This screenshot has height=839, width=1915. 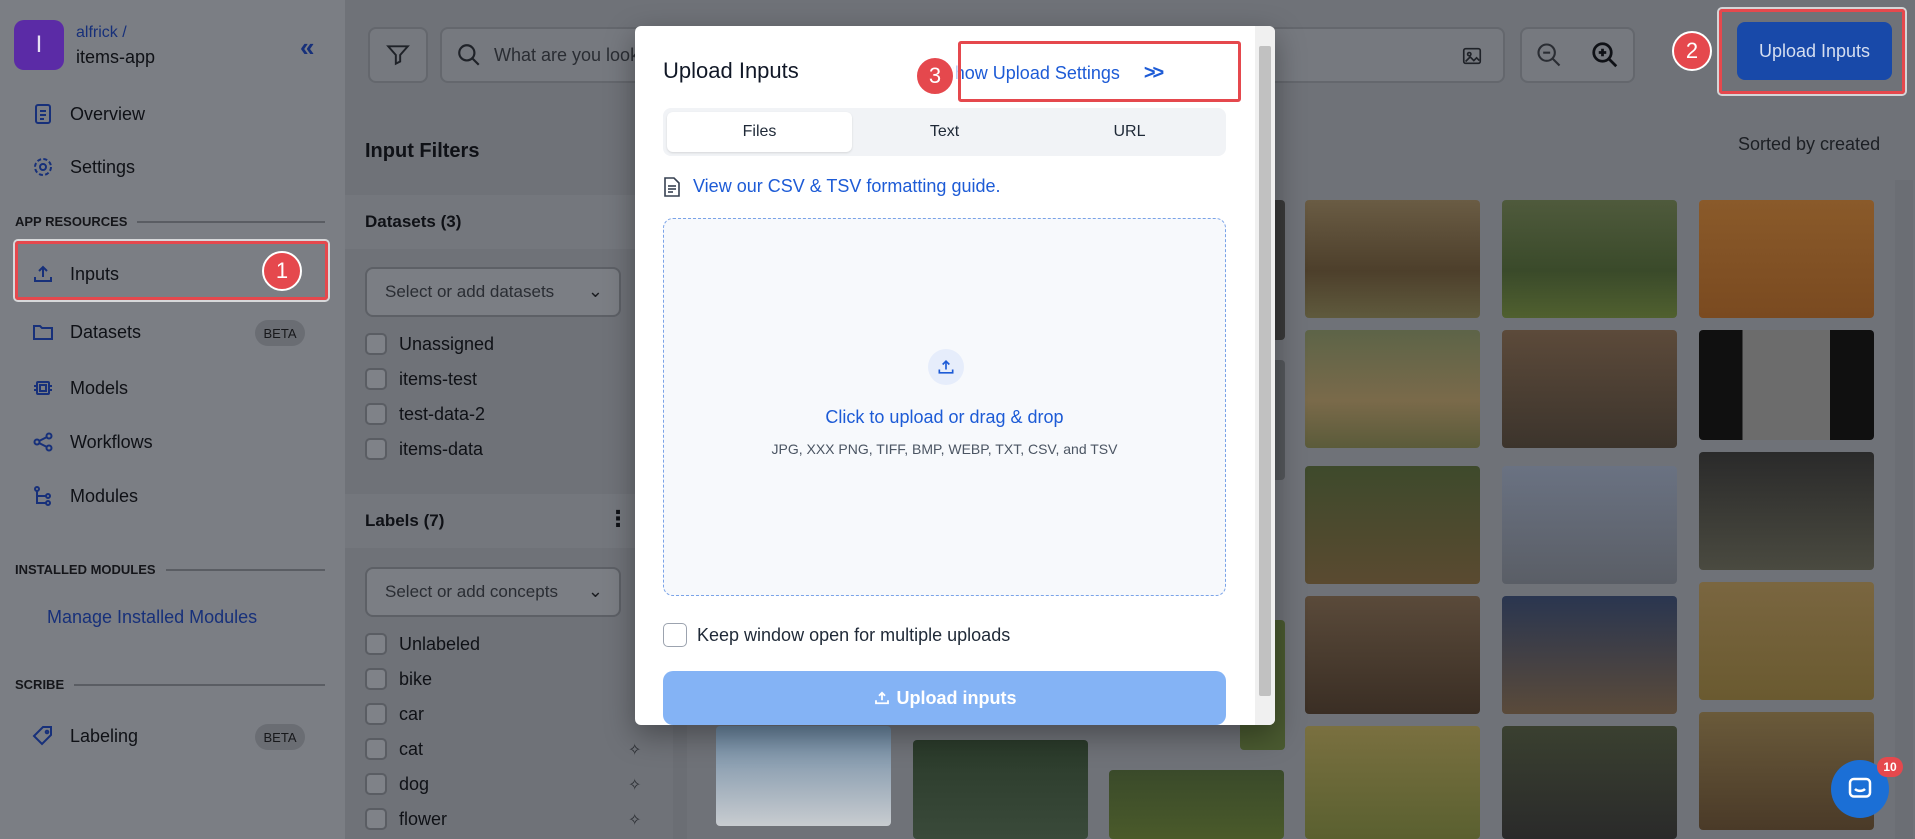 I want to click on sidebar-item-label: Labeling, so click(x=104, y=735).